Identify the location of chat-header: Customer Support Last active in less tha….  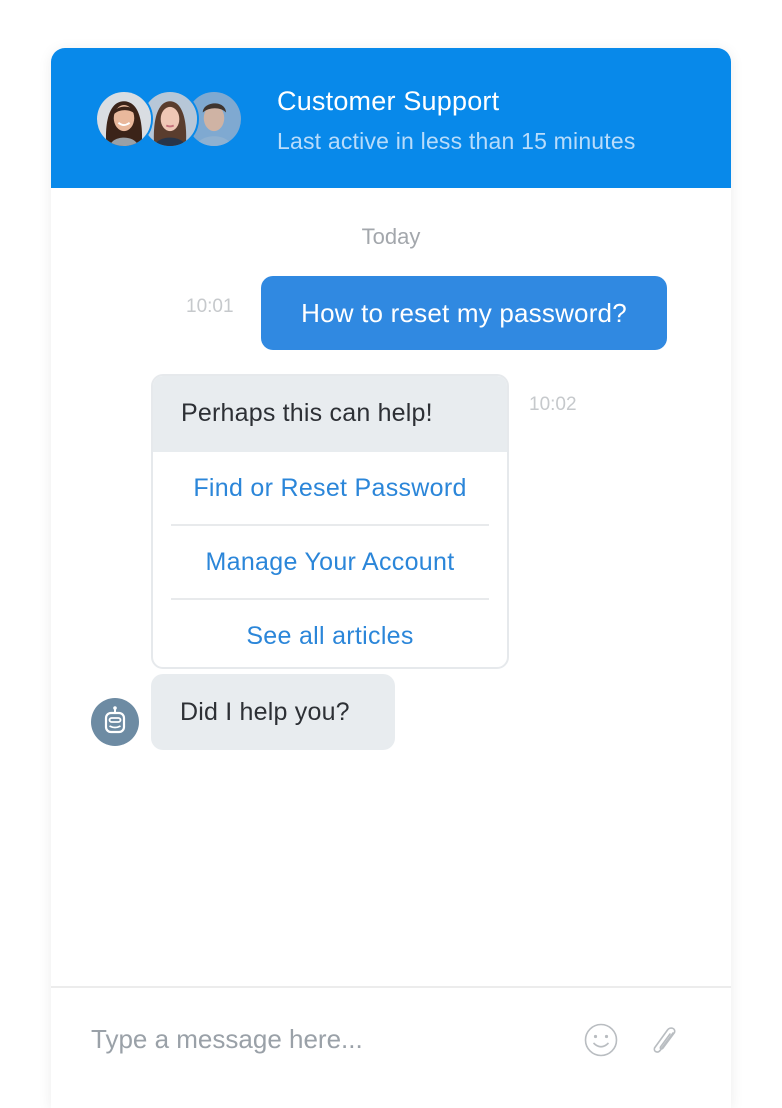
(391, 118).